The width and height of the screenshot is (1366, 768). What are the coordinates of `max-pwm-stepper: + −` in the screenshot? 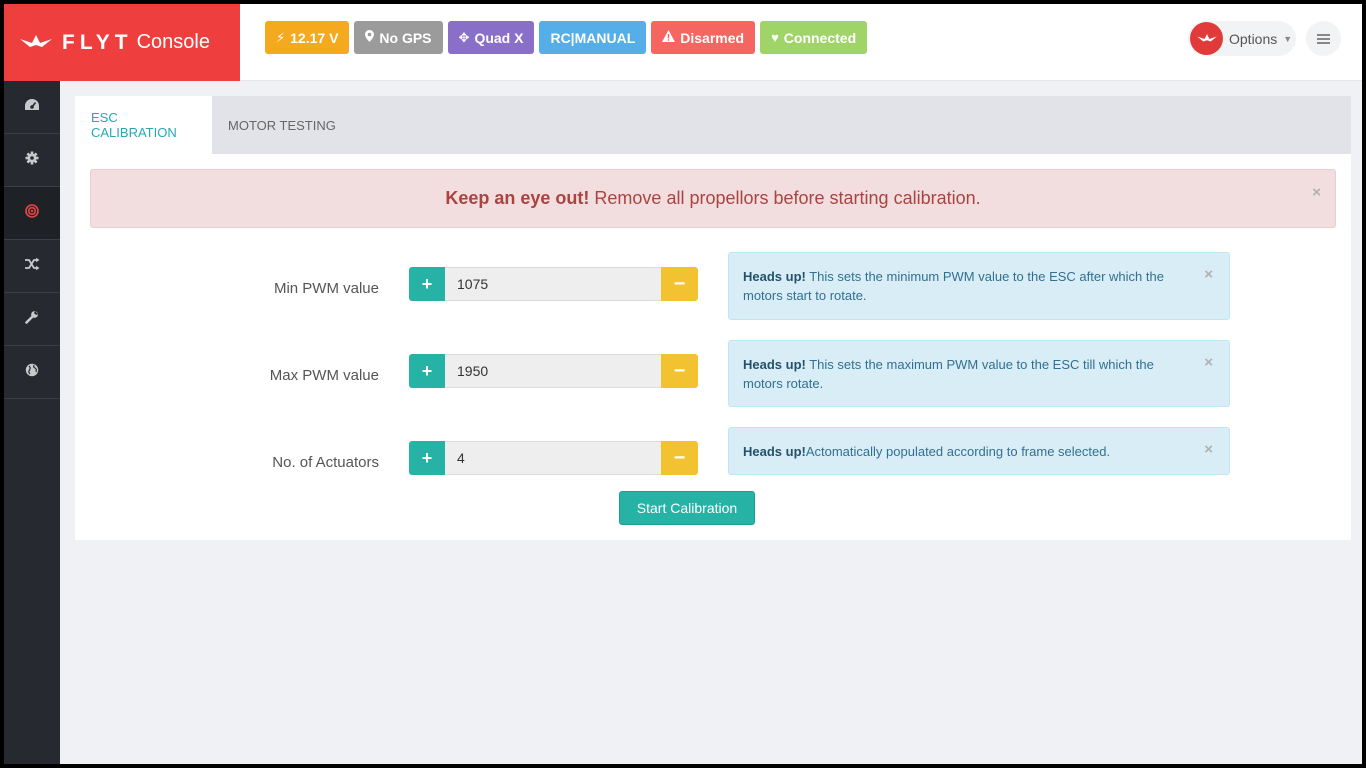 It's located at (553, 371).